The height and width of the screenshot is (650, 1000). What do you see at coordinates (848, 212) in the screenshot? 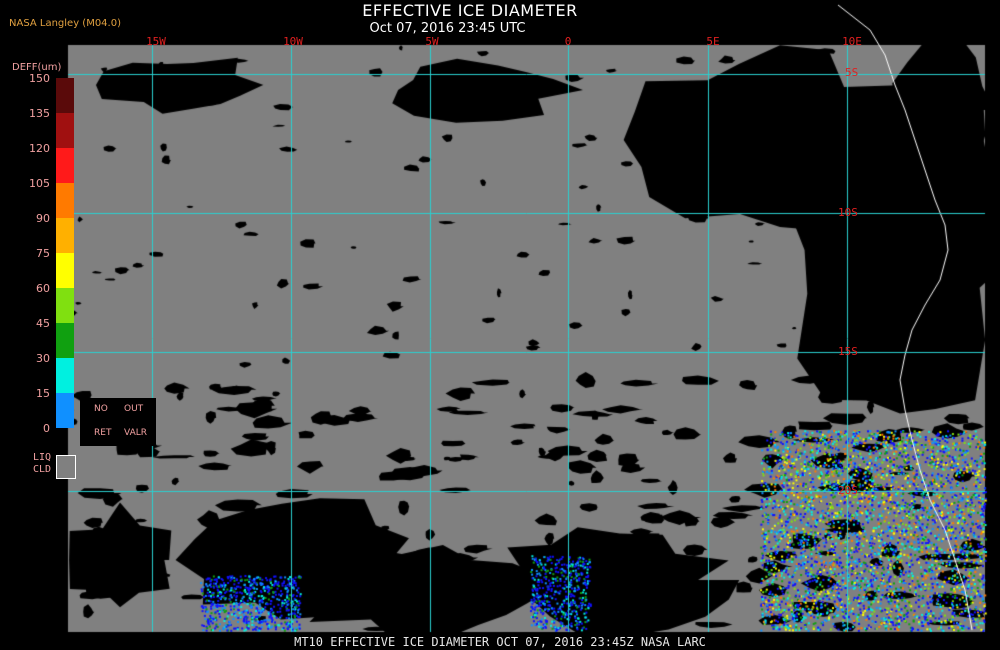
I see `lat-label-10s: 10S` at bounding box center [848, 212].